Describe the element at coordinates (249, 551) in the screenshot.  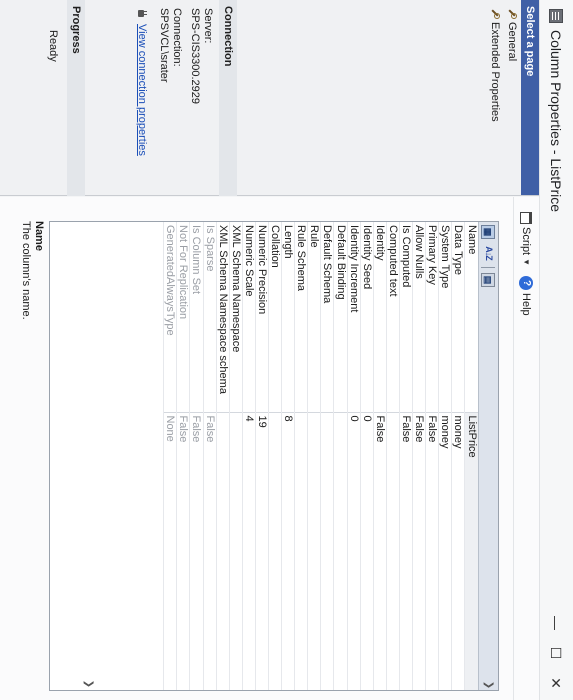
I see `property-value: 4` at that location.